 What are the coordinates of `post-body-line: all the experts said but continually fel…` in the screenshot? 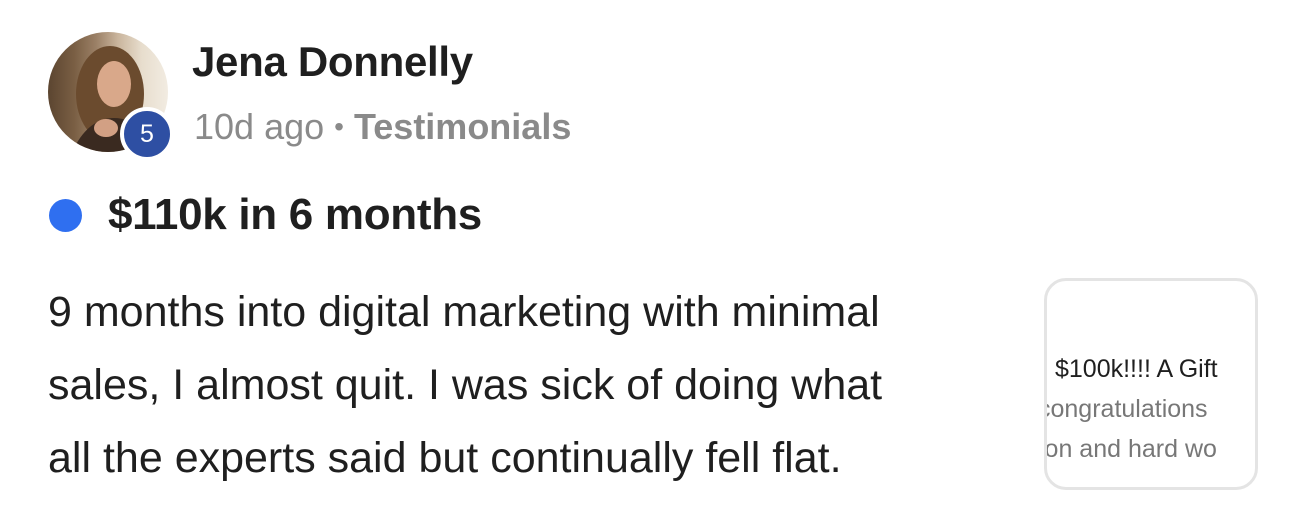 It's located at (445, 458).